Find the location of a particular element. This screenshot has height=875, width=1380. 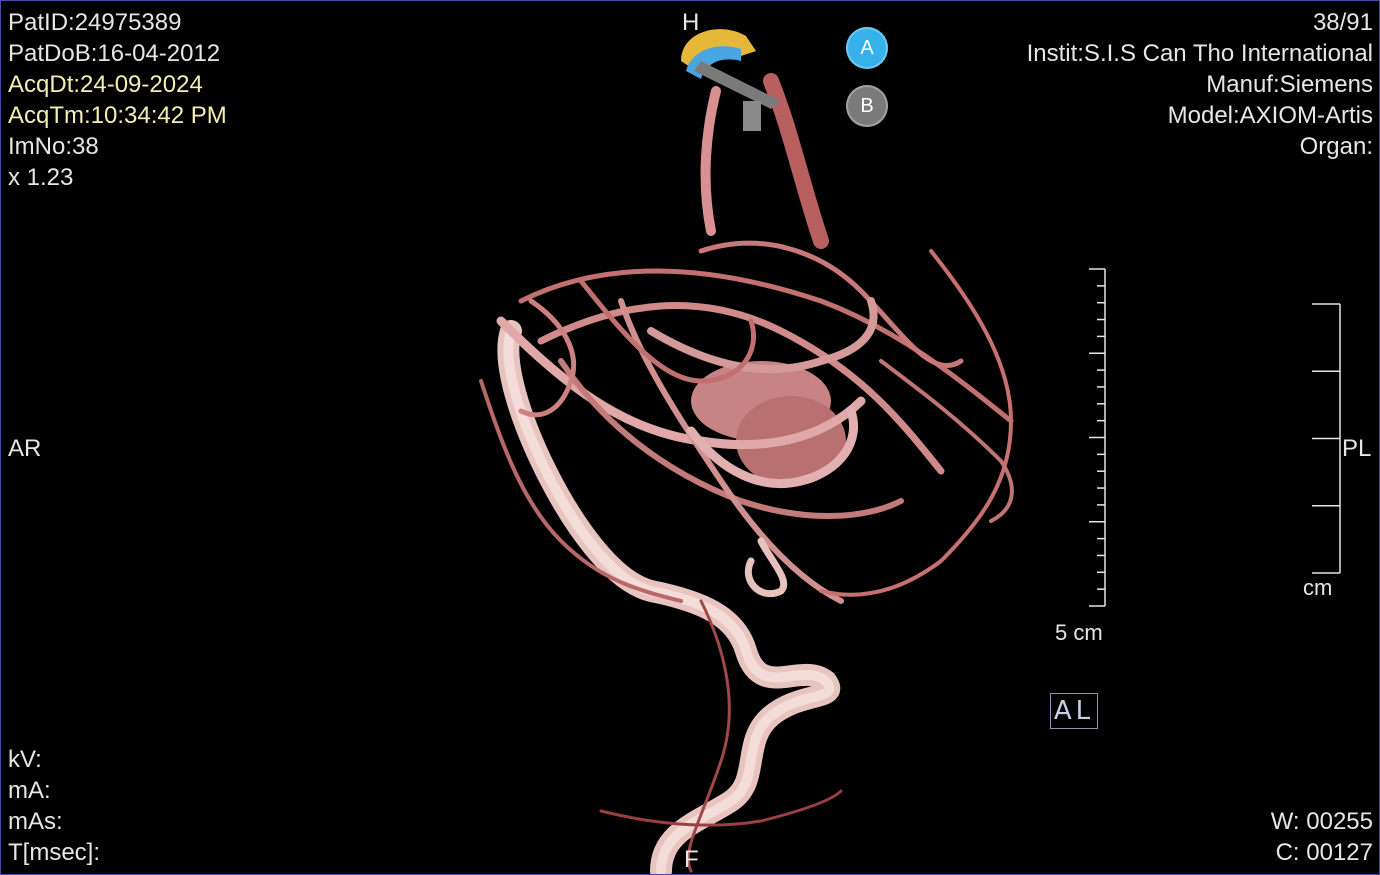

window-center: C: 00127 is located at coordinates (1324, 852).